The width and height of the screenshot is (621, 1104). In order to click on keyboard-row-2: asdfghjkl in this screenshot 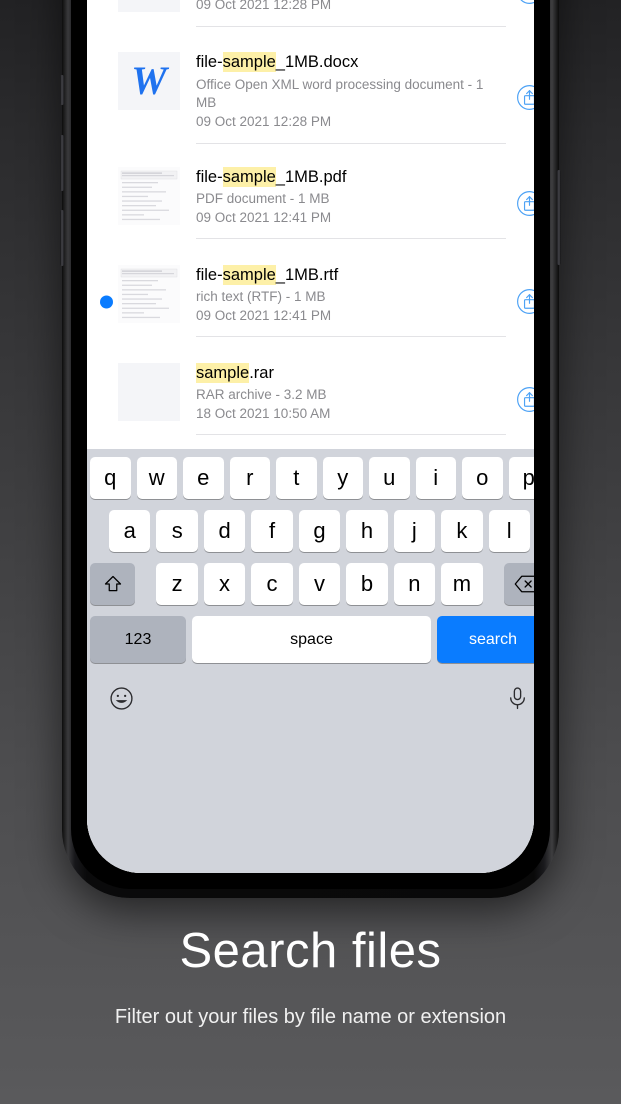, I will do `click(312, 531)`.